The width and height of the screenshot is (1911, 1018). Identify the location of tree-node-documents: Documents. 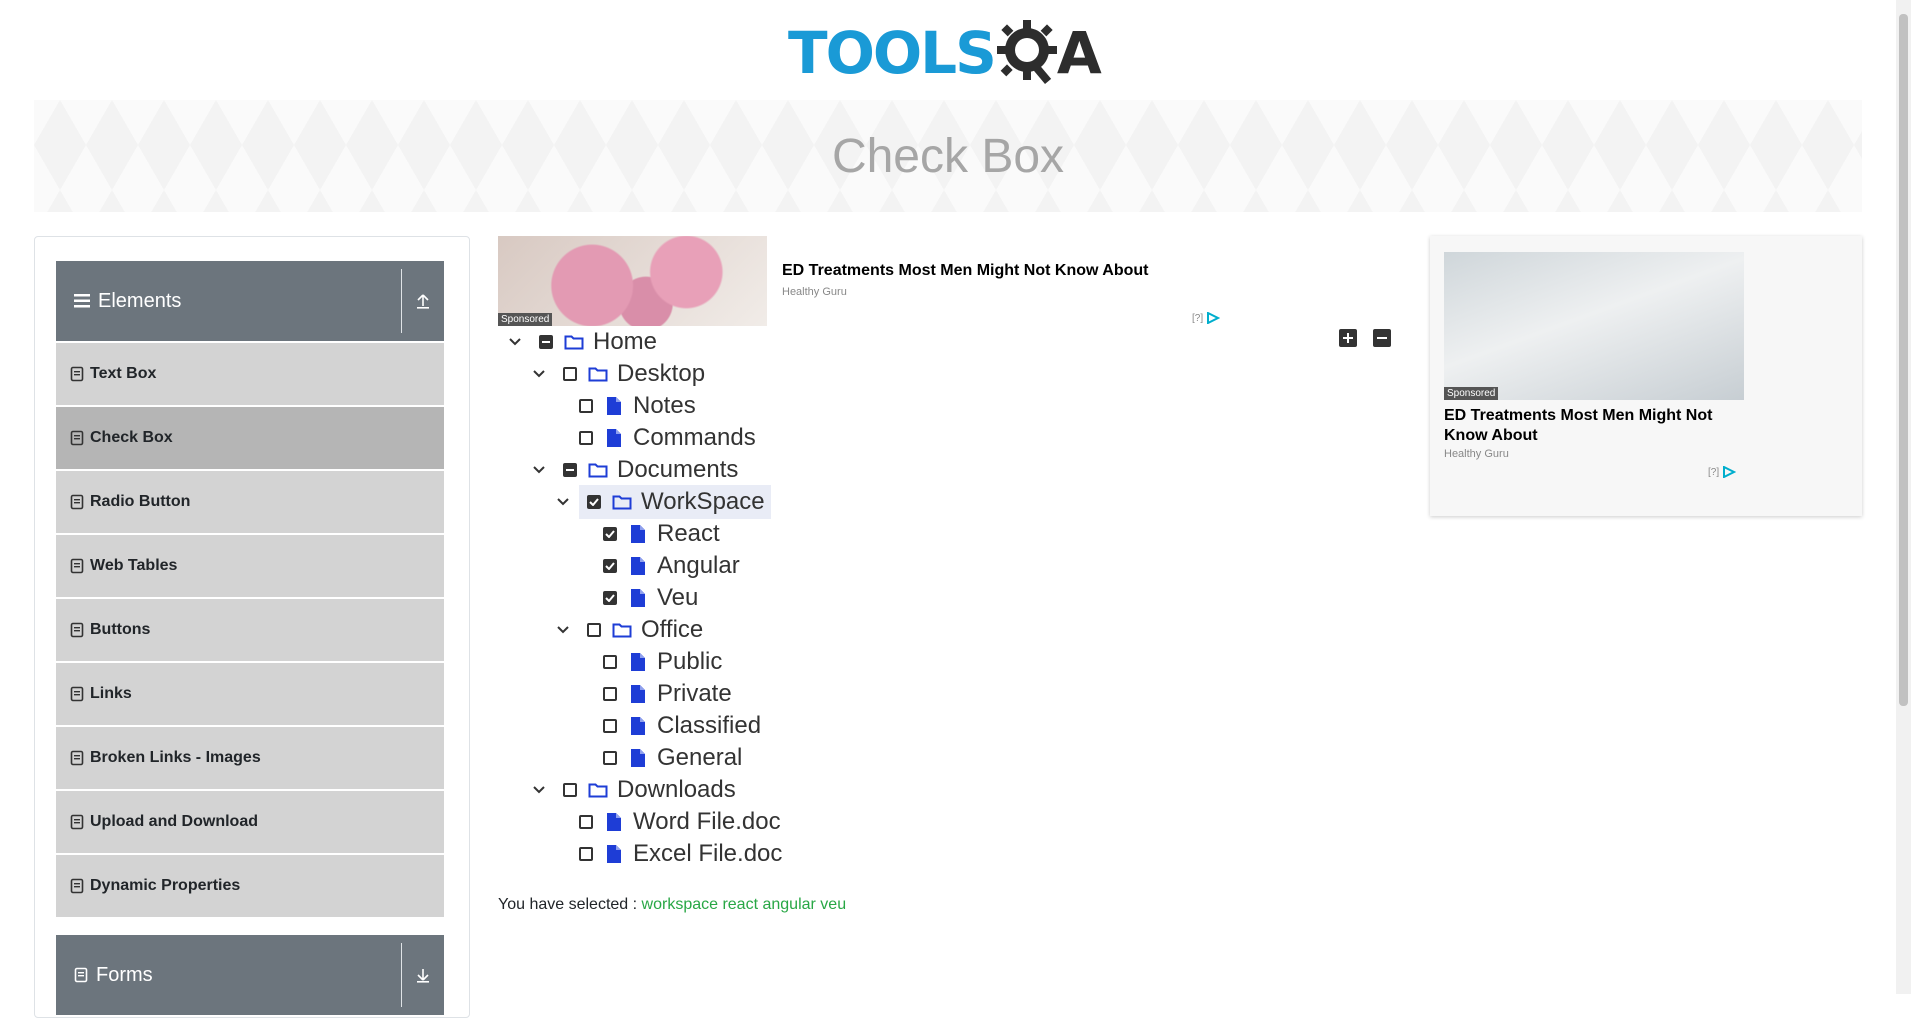
(633, 470).